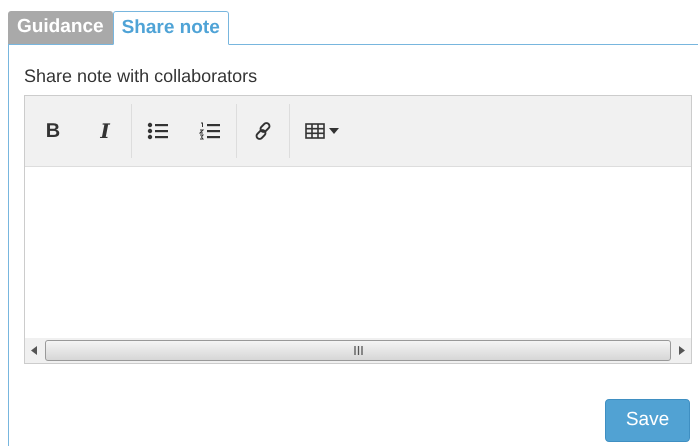  I want to click on horizontal-scrollbar, so click(358, 350).